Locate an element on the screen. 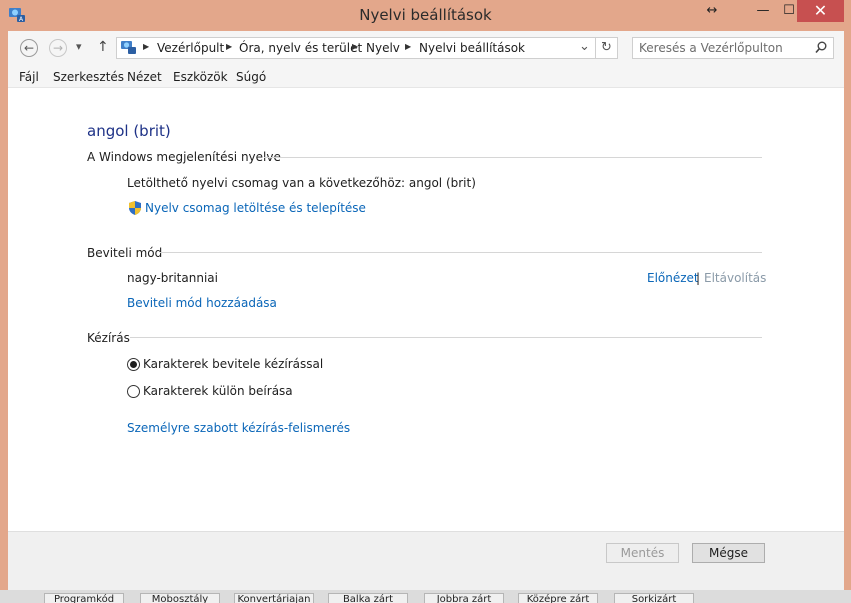  radio-label-single-character: Karakterek külön beírása is located at coordinates (218, 391).